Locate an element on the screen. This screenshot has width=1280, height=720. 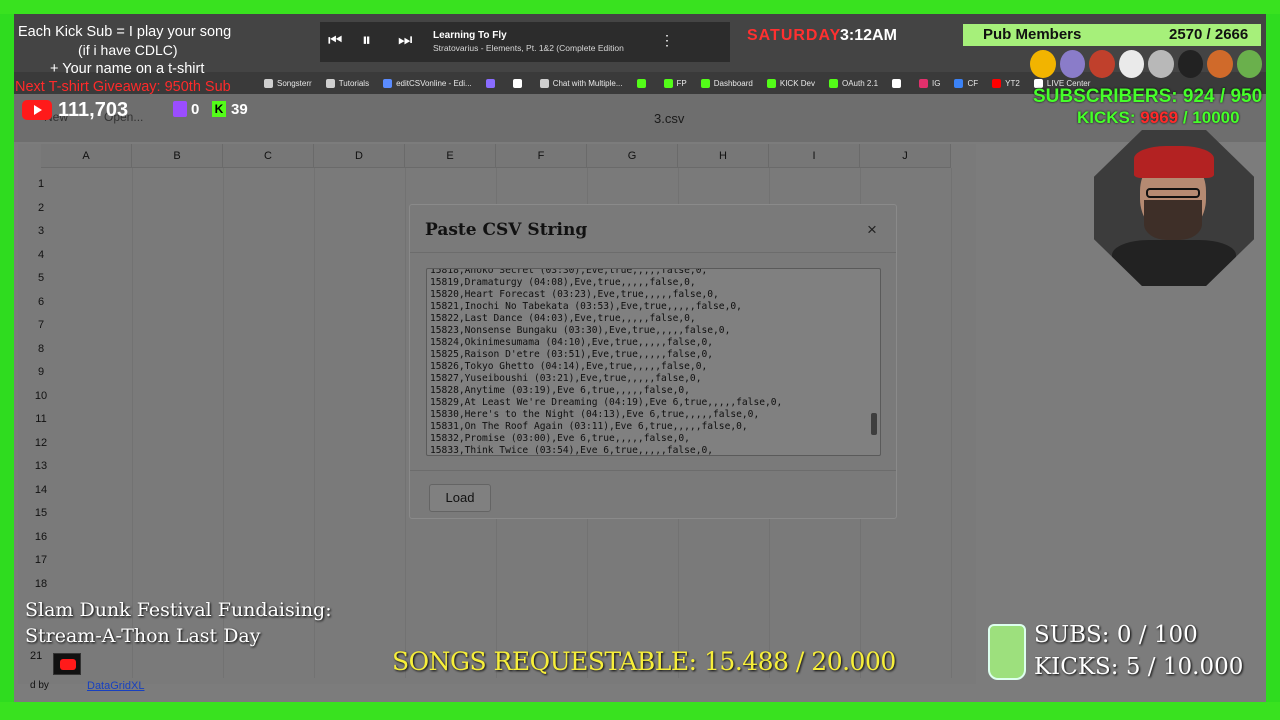
bookmark-14: YT2 is located at coordinates (1006, 83).